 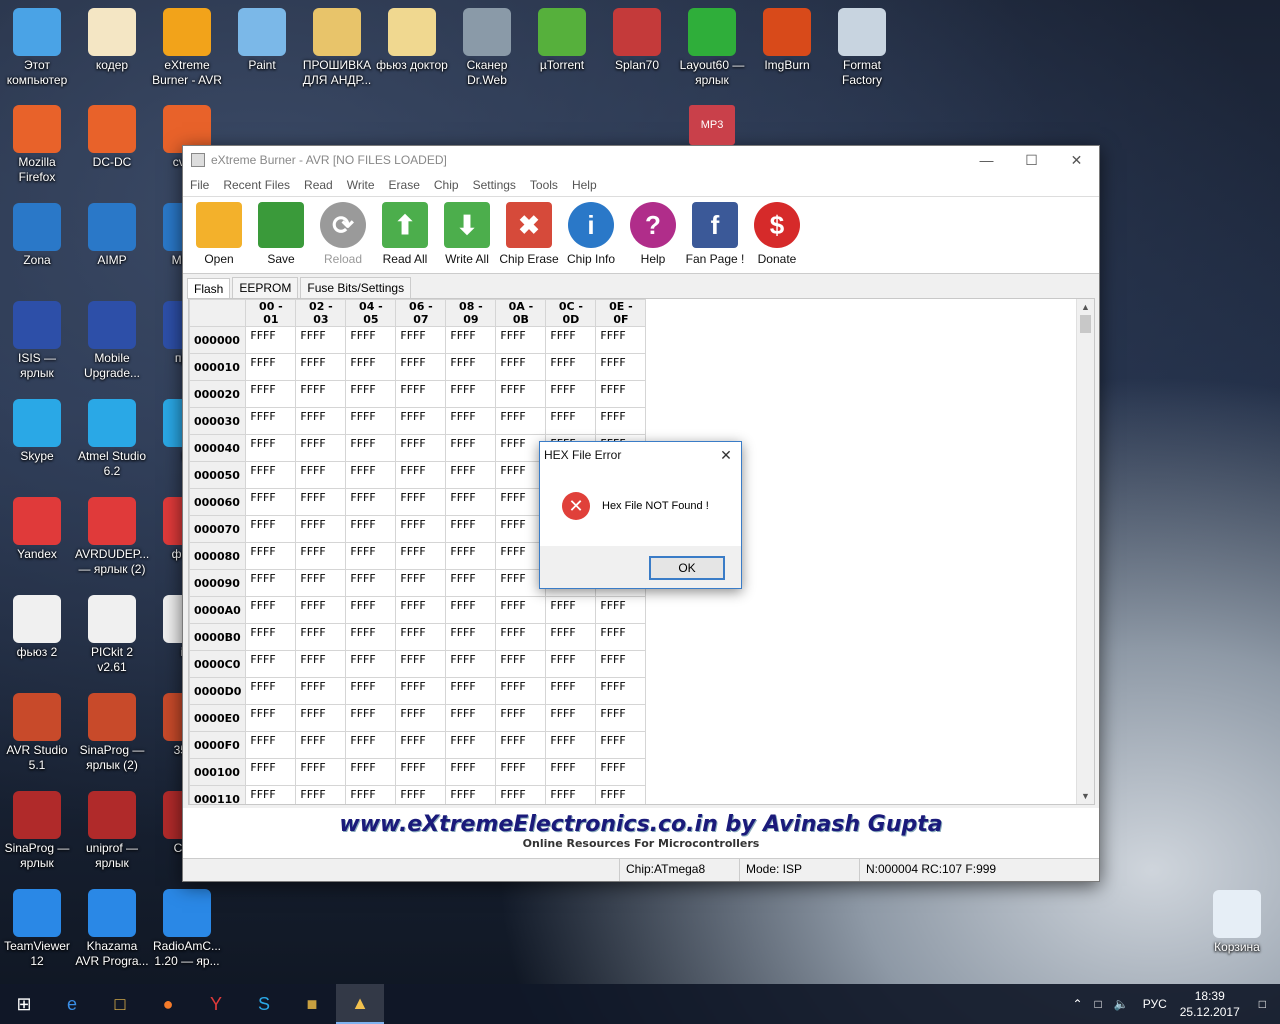 What do you see at coordinates (37, 529) in the screenshot?
I see `desktop-icon: Yandex` at bounding box center [37, 529].